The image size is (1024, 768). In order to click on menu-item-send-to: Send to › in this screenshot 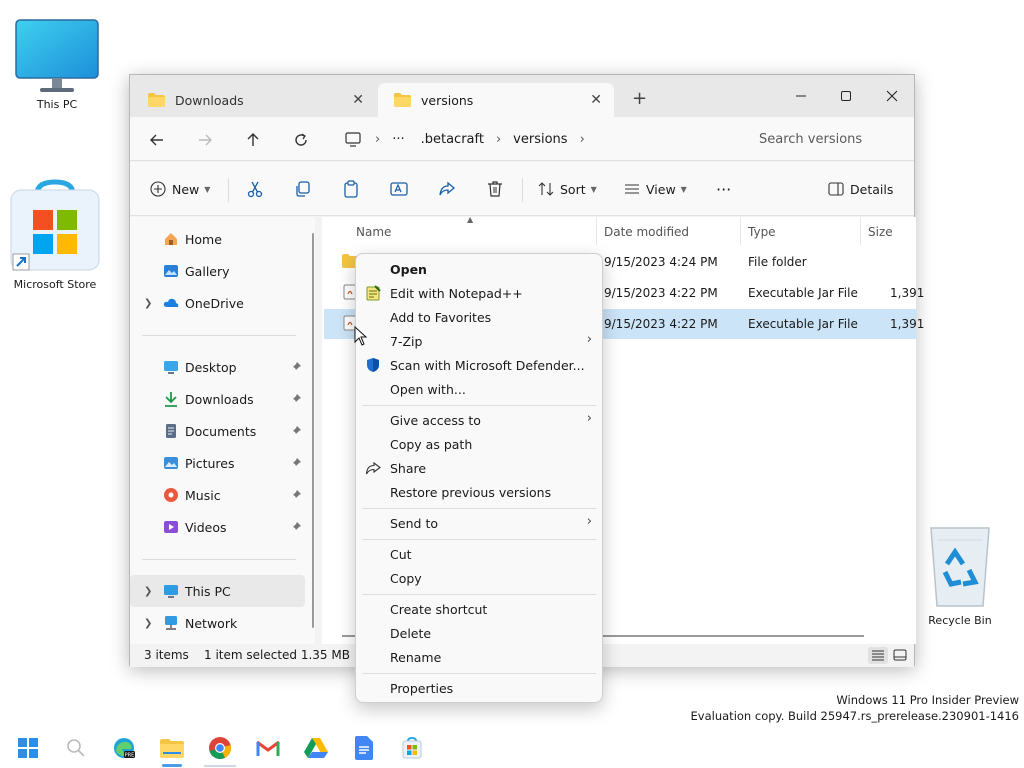, I will do `click(479, 523)`.